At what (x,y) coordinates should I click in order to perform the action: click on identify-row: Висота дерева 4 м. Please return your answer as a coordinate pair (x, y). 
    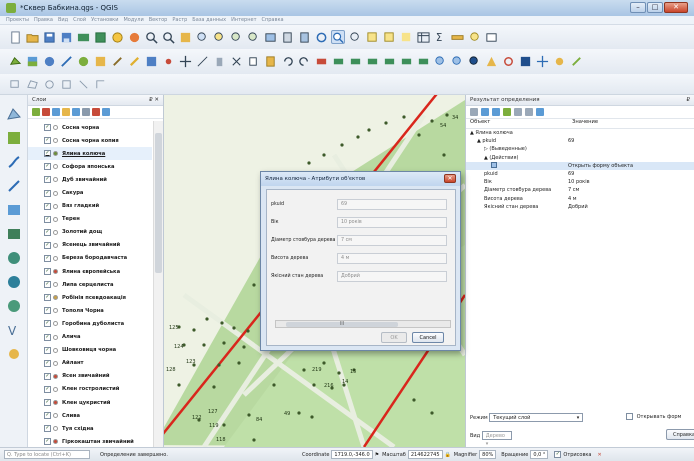
    Looking at the image, I should click on (580, 199).